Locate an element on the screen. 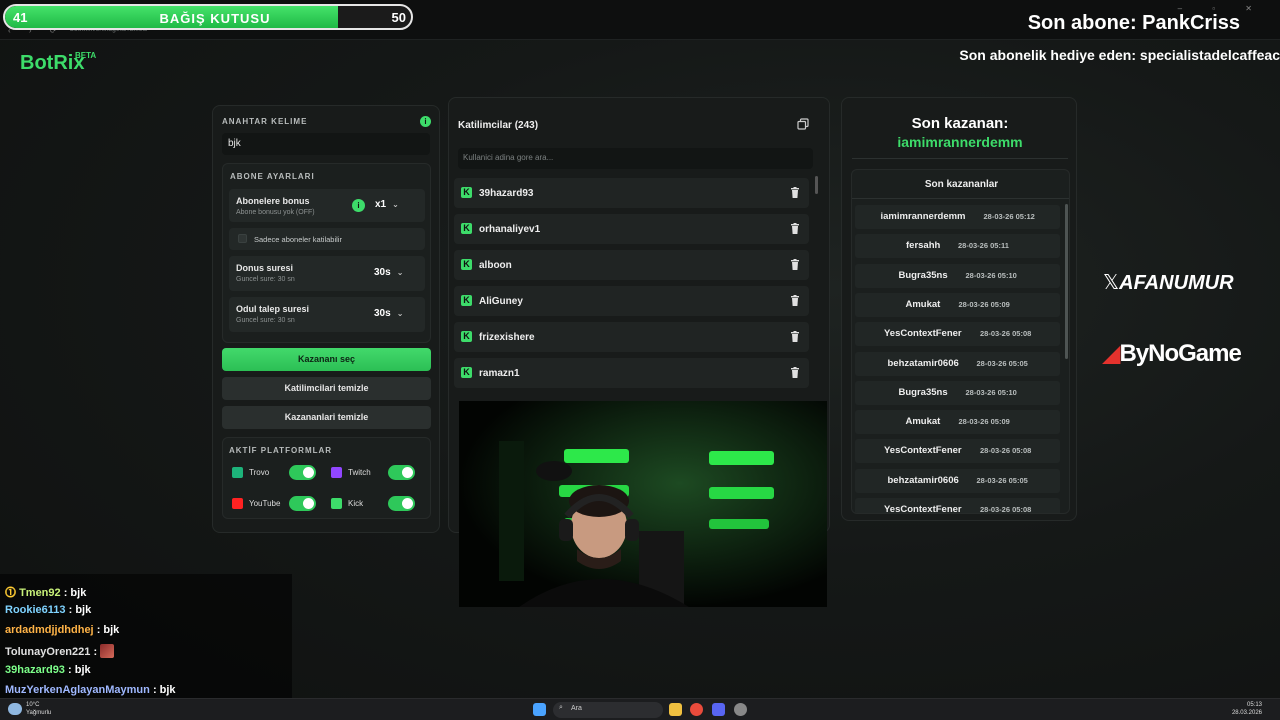 The height and width of the screenshot is (720, 1280). winners-scrollbar is located at coordinates (1066, 281).